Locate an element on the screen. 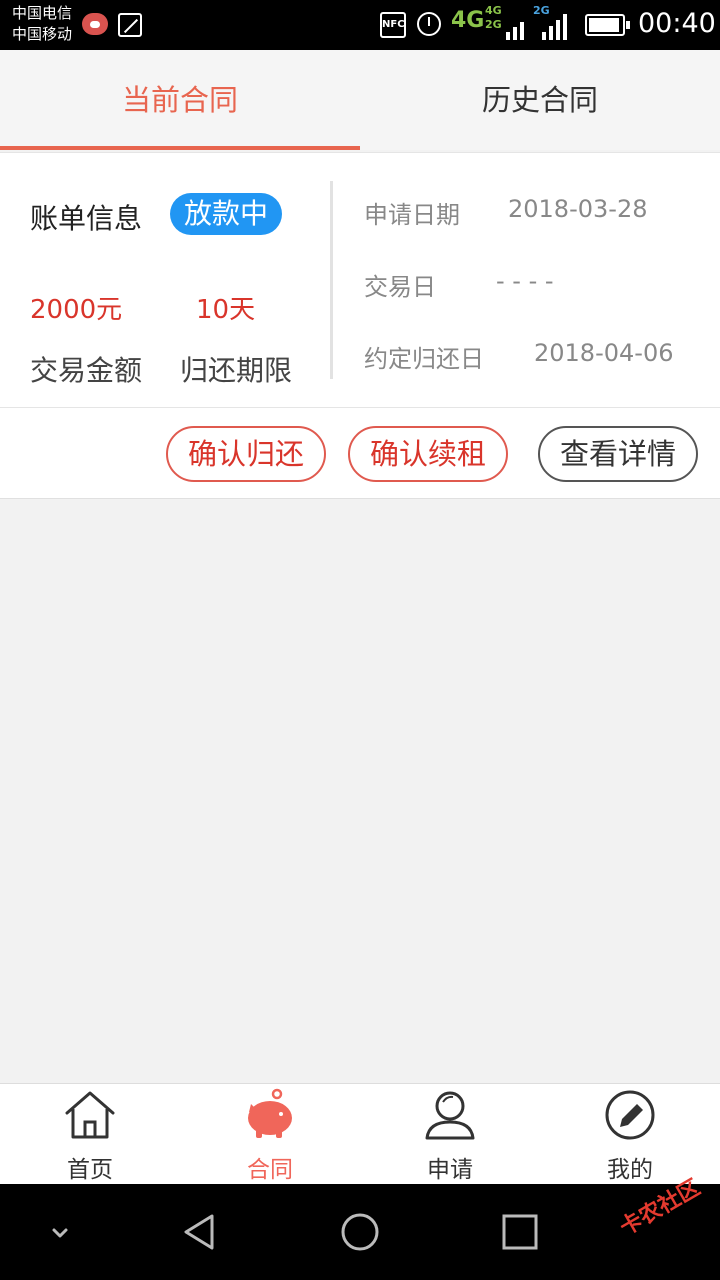  home-icon is located at coordinates (90, 1115).